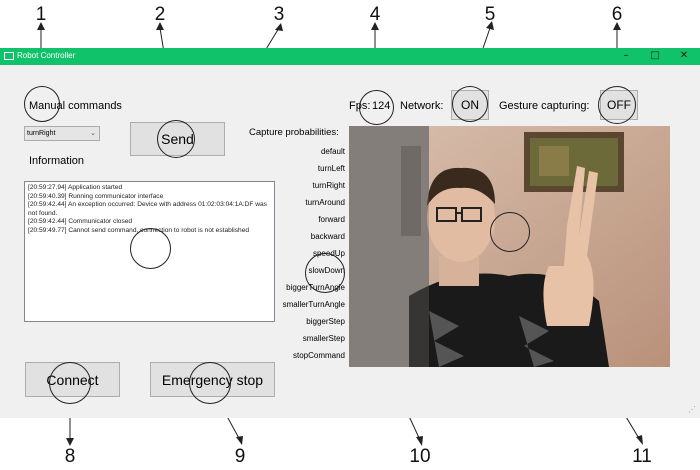  I want to click on callout-number-4: 4, so click(375, 14).